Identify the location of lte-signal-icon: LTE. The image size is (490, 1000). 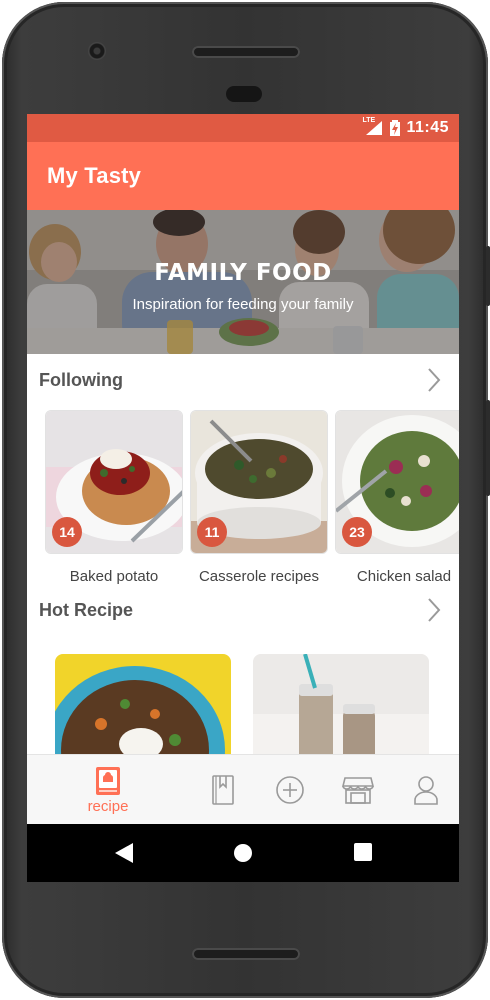
(373, 126).